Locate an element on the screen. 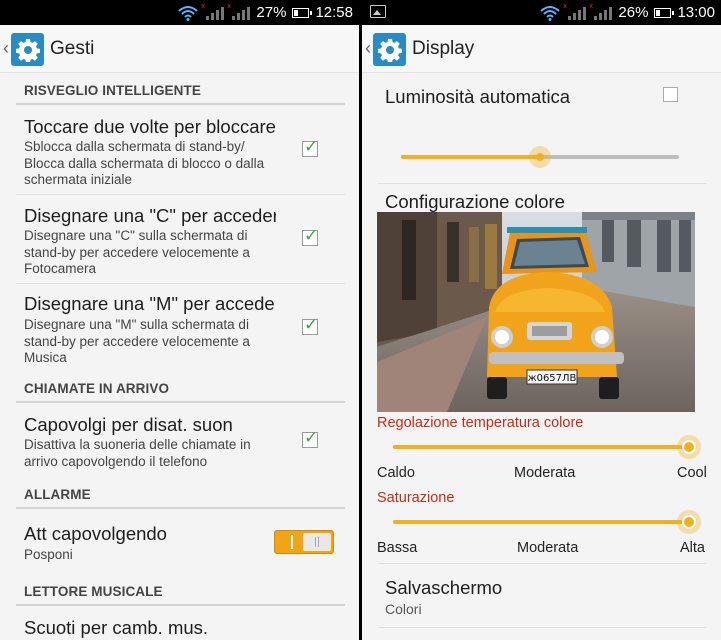 This screenshot has height=640, width=721. saturation-label: Saturazione is located at coordinates (416, 498).